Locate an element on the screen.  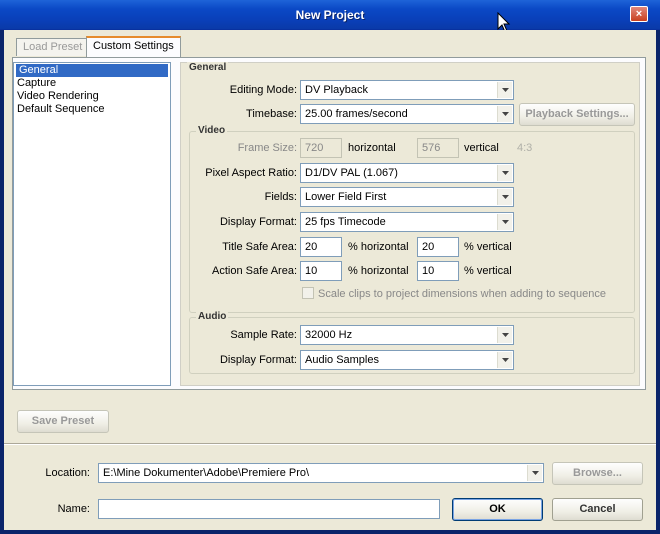
pixel-aspect-ratio-dropdown: D1/DV PAL (1.067) is located at coordinates (407, 173).